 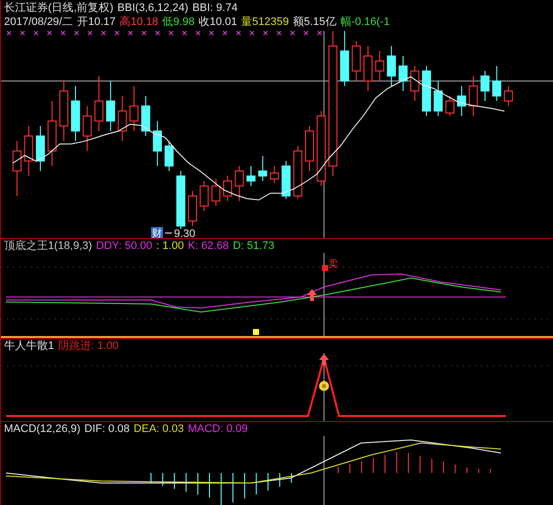 What do you see at coordinates (48, 246) in the screenshot?
I see `legend-text: 顶底之王1(18,9,3)` at bounding box center [48, 246].